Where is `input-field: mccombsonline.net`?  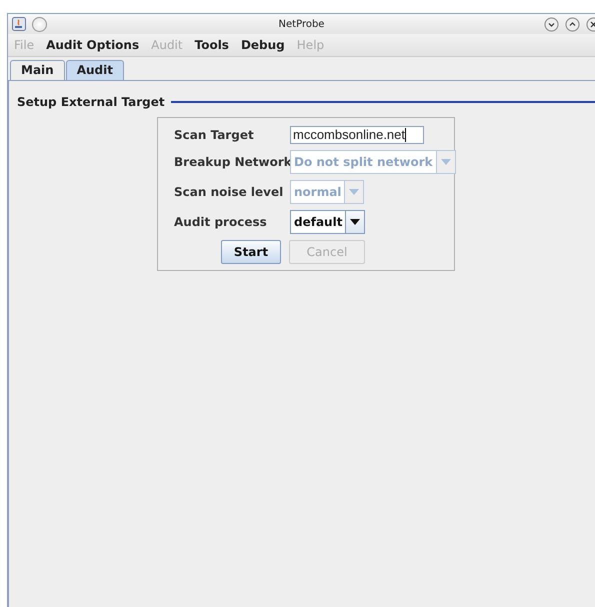
input-field: mccombsonline.net is located at coordinates (357, 135).